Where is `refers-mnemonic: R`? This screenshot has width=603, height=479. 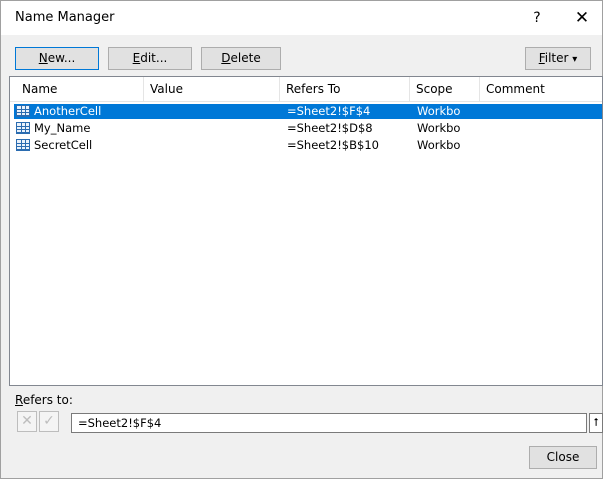
refers-mnemonic: R is located at coordinates (19, 400).